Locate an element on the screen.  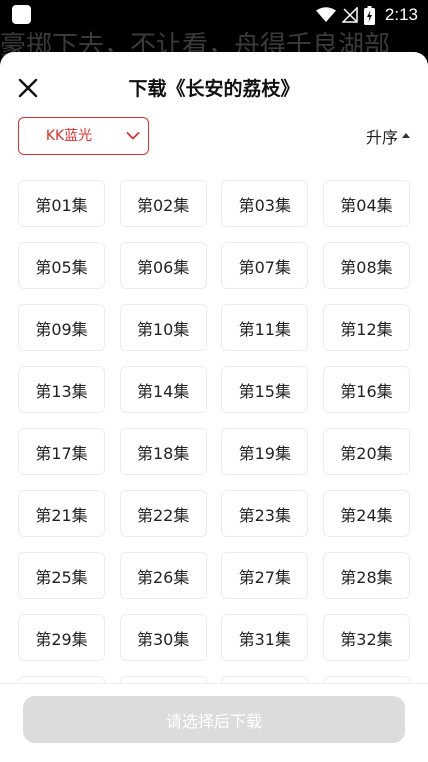
source-select: KK蓝光 is located at coordinates (83, 136).